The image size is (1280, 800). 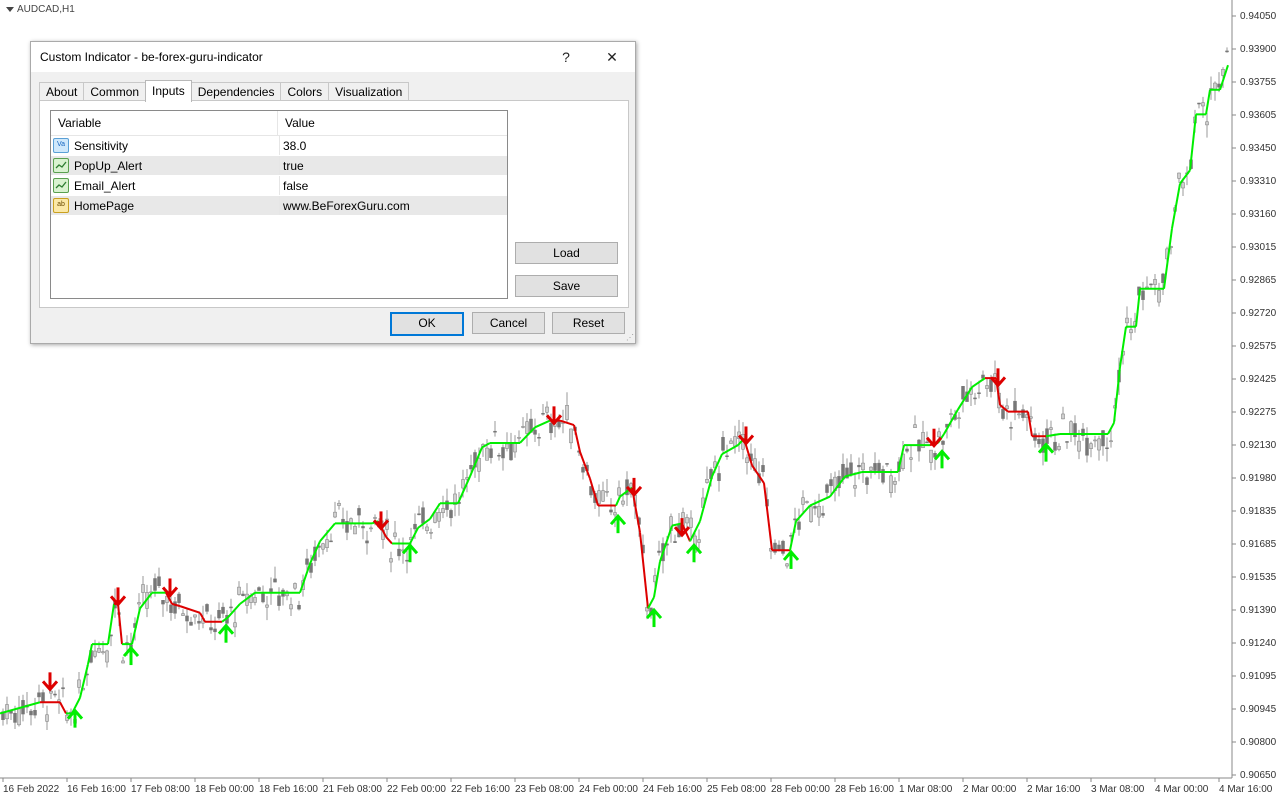 I want to click on value-cell: 38.0, so click(x=293, y=146).